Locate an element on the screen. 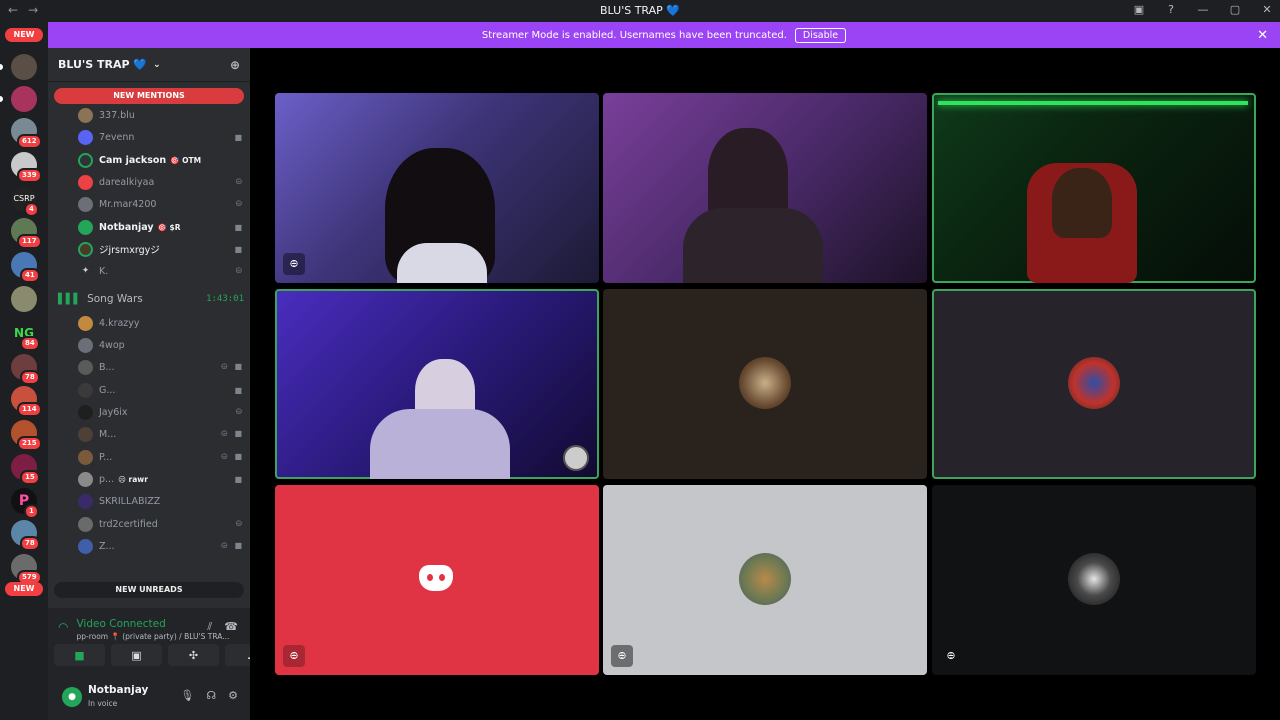  microphone-icon: 🎙 is located at coordinates (187, 695).